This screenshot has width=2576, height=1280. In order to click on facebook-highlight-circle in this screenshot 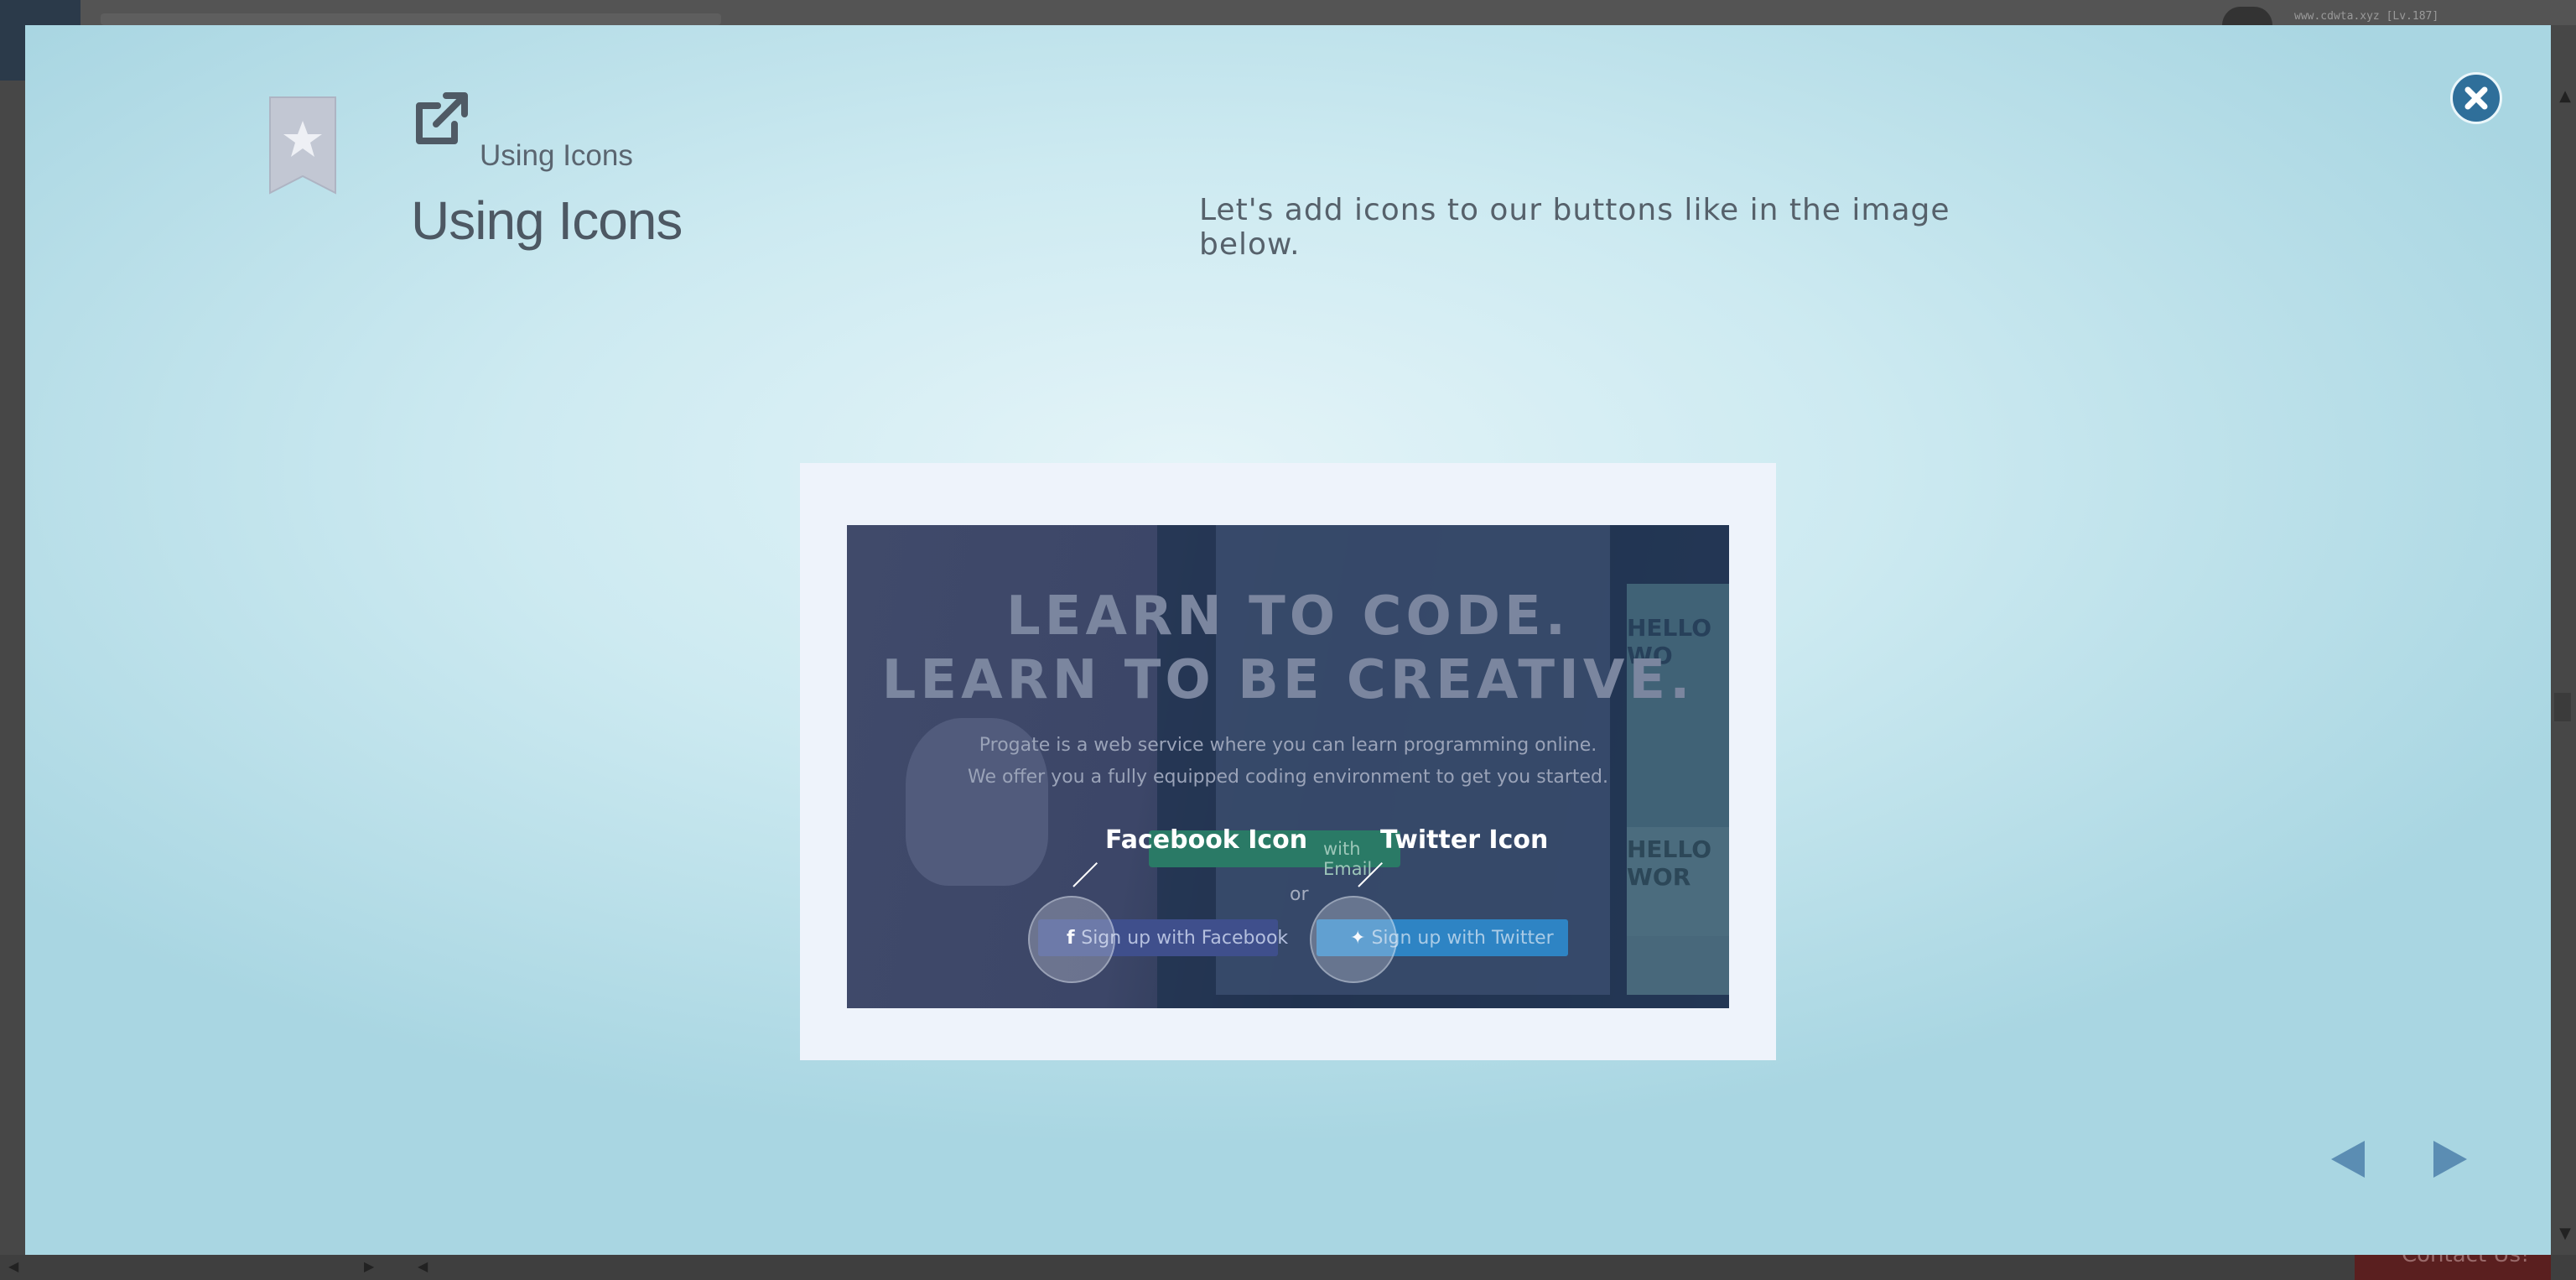, I will do `click(1071, 939)`.